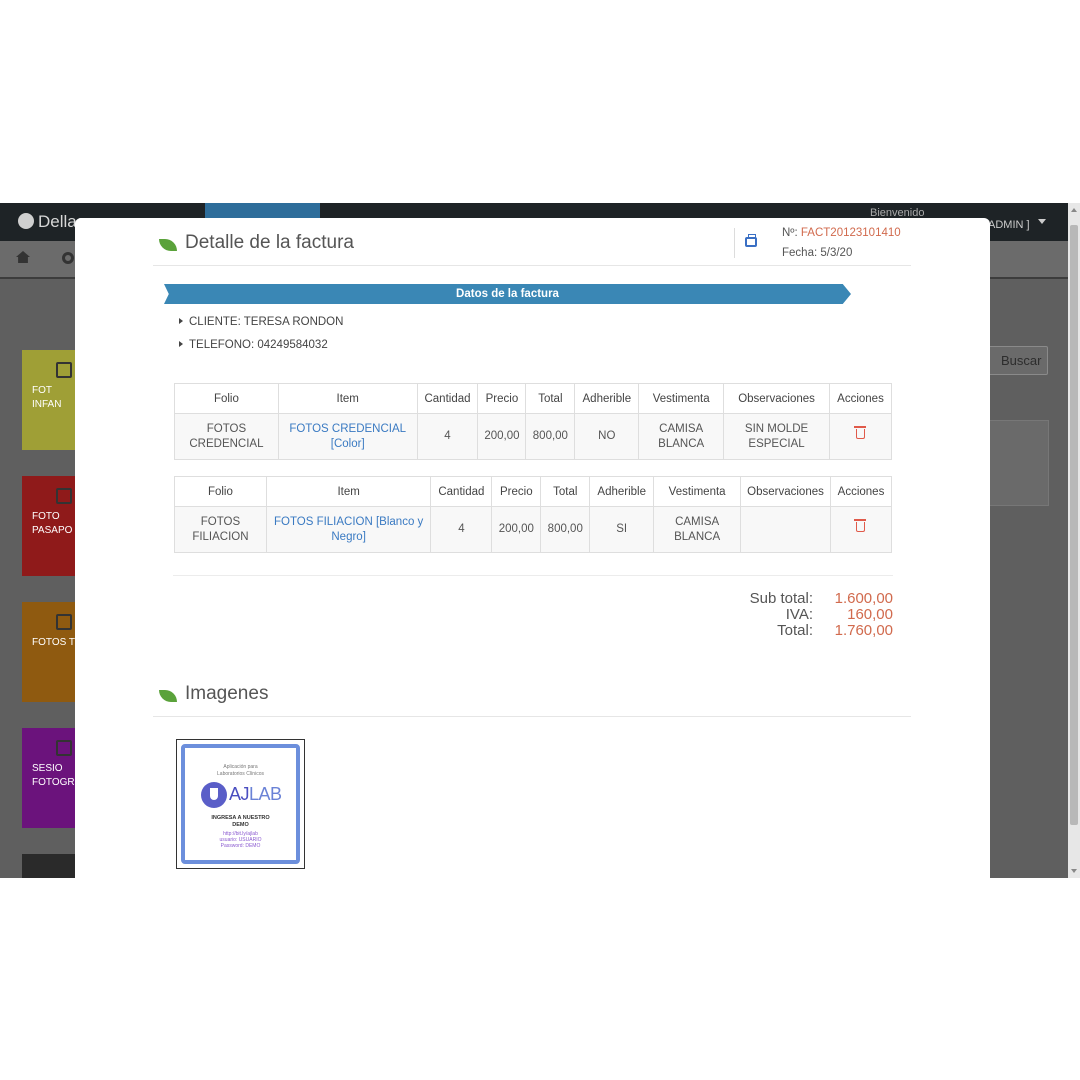  I want to click on cell-observaciones: SIN MOLDE ESPECIAL, so click(776, 436).